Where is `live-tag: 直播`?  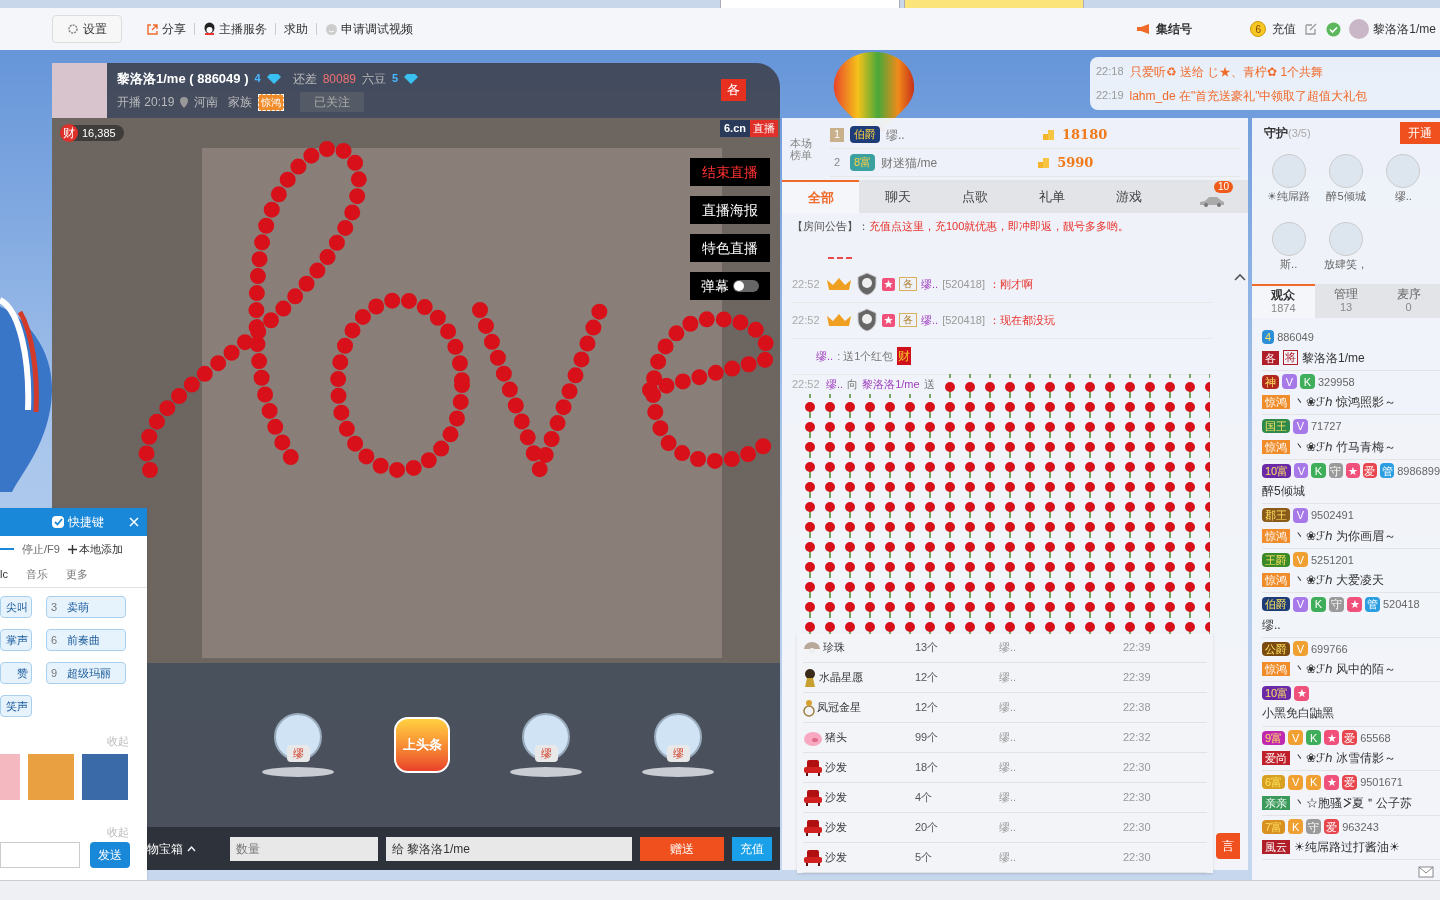
live-tag: 直播 is located at coordinates (764, 128).